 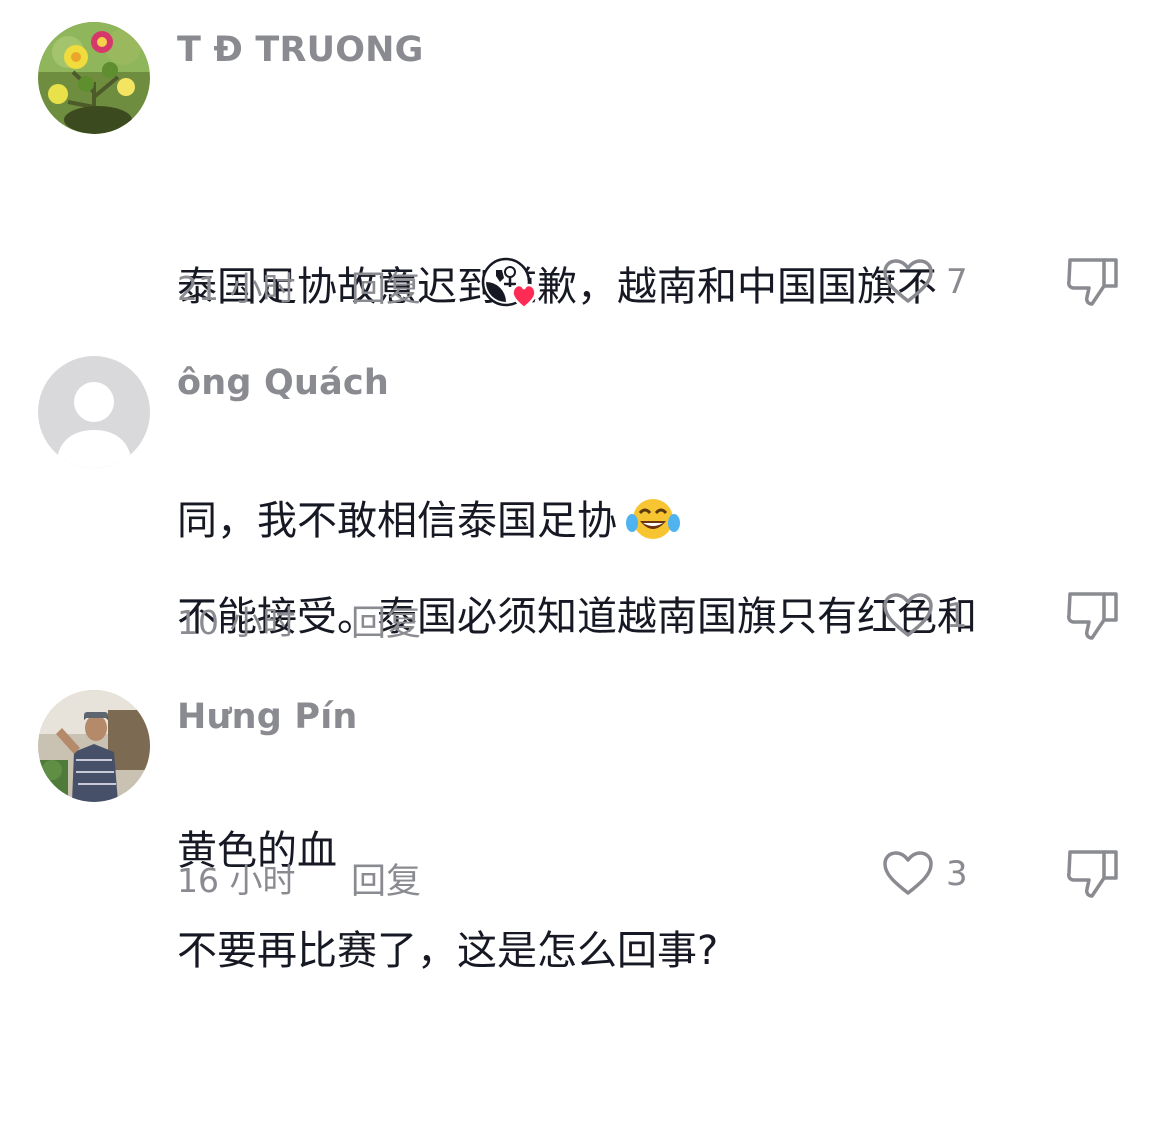 What do you see at coordinates (957, 616) in the screenshot?
I see `like-count: 1` at bounding box center [957, 616].